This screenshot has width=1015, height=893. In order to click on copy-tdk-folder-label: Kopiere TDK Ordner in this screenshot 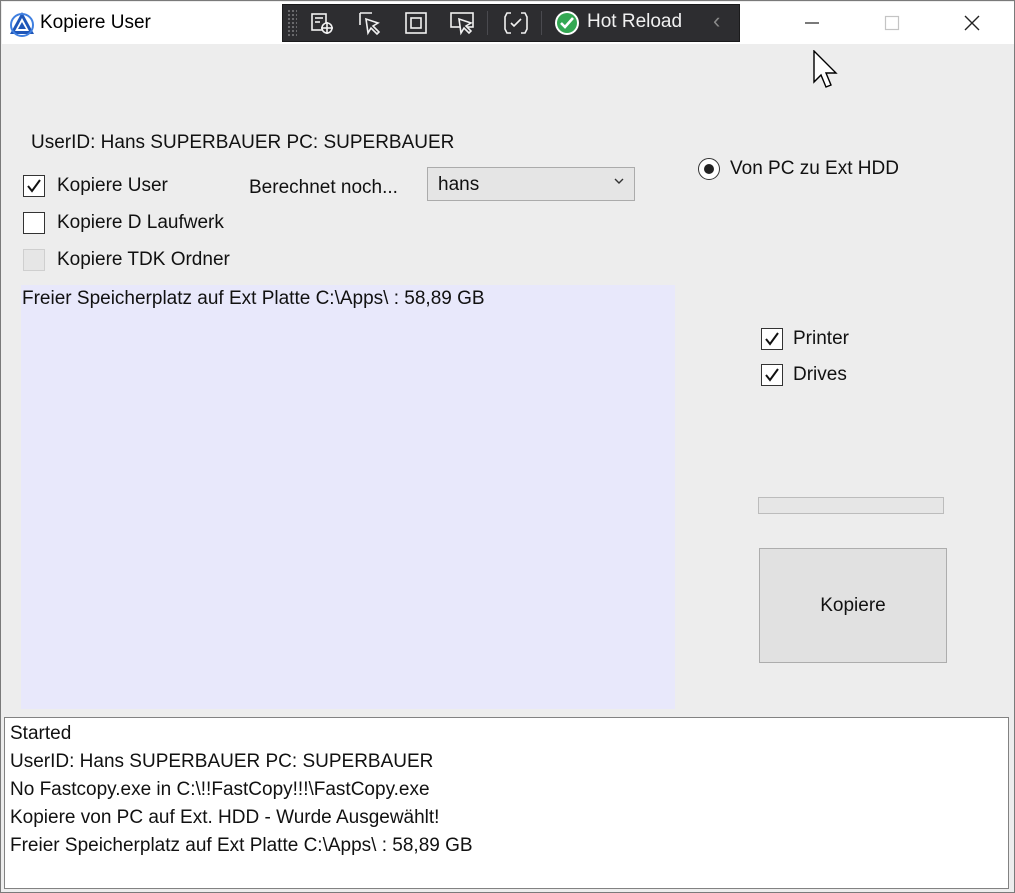, I will do `click(143, 259)`.